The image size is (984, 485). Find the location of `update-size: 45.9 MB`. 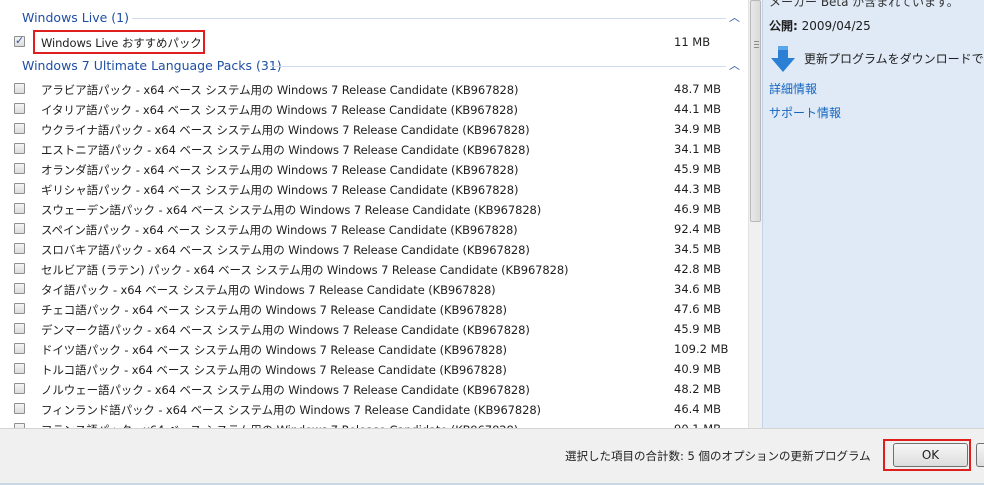

update-size: 45.9 MB is located at coordinates (698, 169).